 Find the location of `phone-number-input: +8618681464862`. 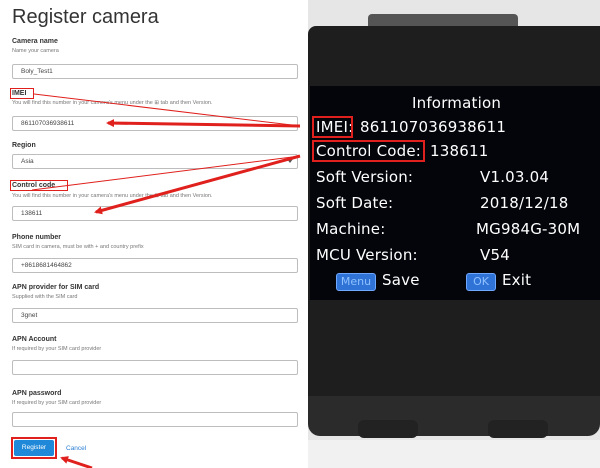

phone-number-input: +8618681464862 is located at coordinates (155, 265).